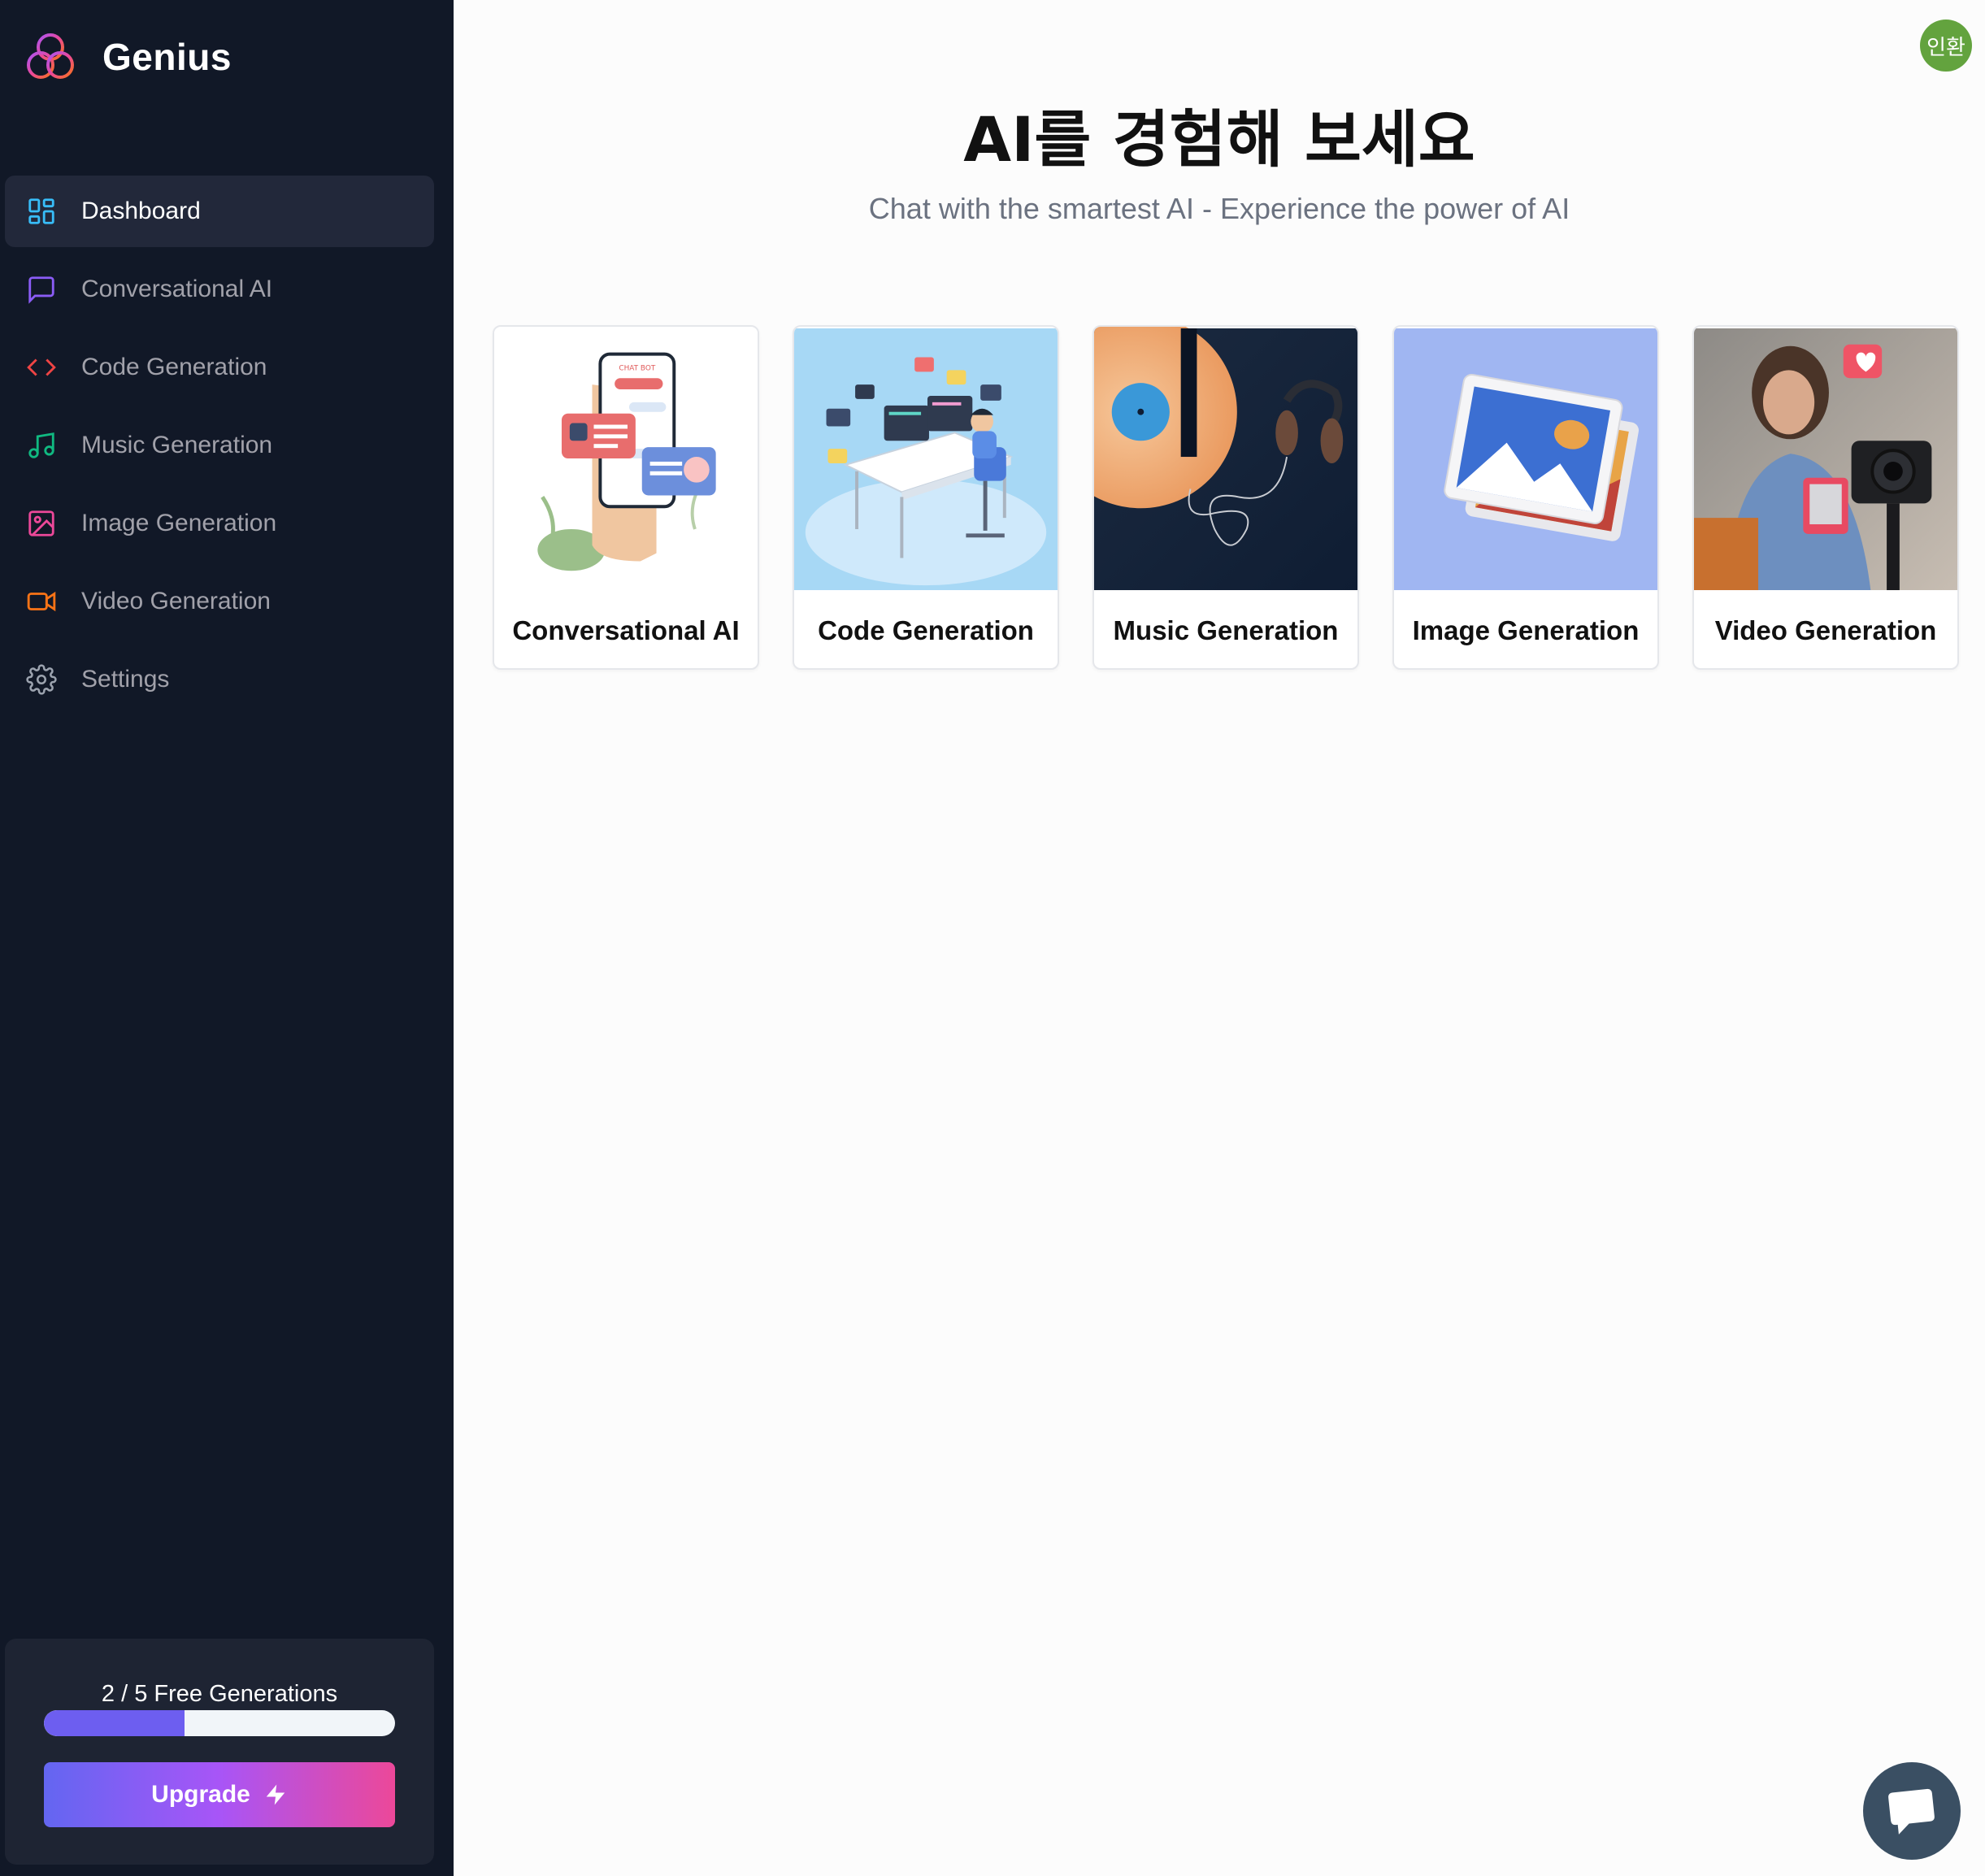 The width and height of the screenshot is (1985, 1876). Describe the element at coordinates (177, 289) in the screenshot. I see `sidebar-item-label: Conversational AI` at that location.